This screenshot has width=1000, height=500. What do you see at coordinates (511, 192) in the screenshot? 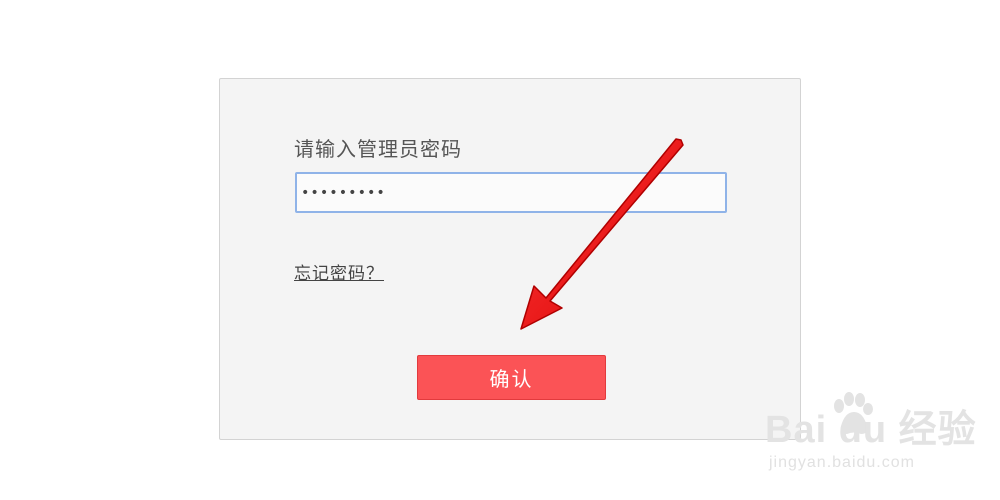
I see `password-input` at bounding box center [511, 192].